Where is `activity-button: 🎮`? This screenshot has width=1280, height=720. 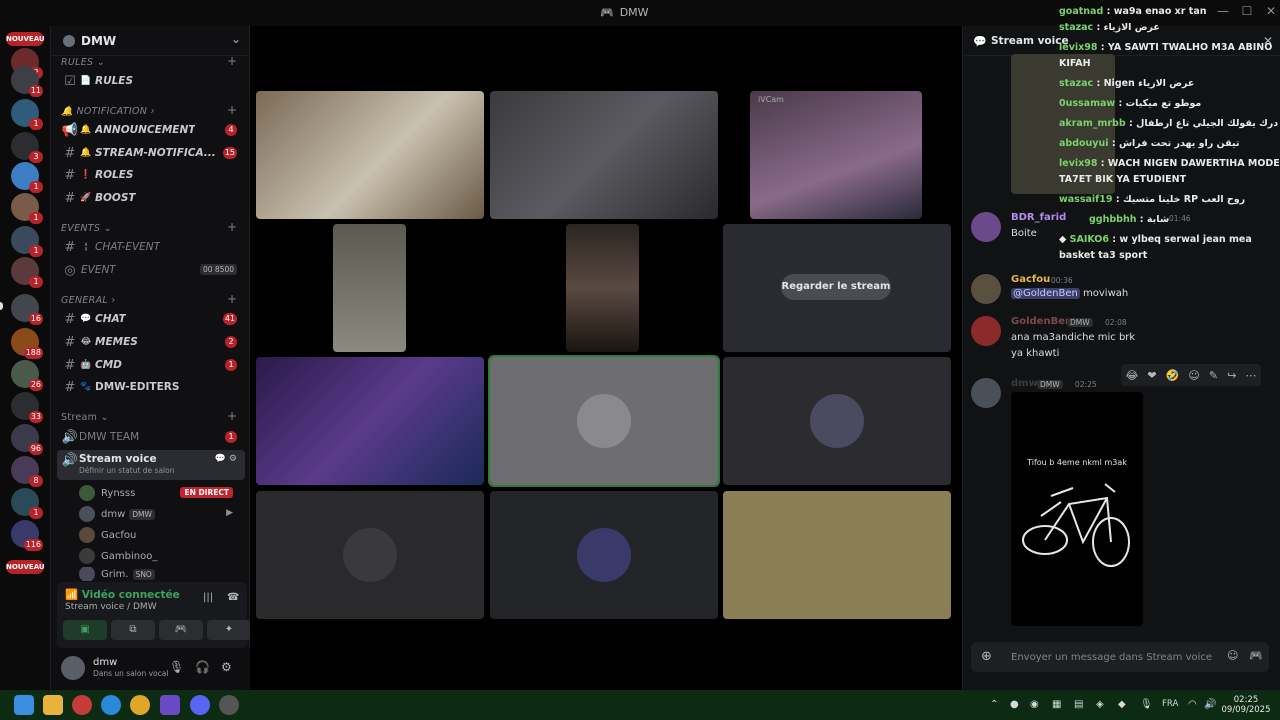
activity-button: 🎮 is located at coordinates (181, 630).